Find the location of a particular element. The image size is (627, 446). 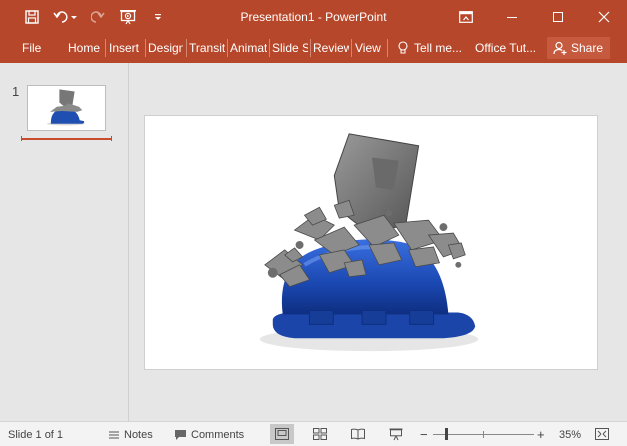

comment-icon is located at coordinates (180, 434).